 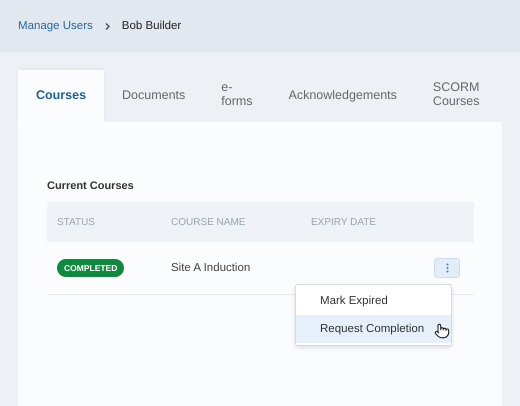 What do you see at coordinates (55, 26) in the screenshot?
I see `breadcrumb-link: Manage Users` at bounding box center [55, 26].